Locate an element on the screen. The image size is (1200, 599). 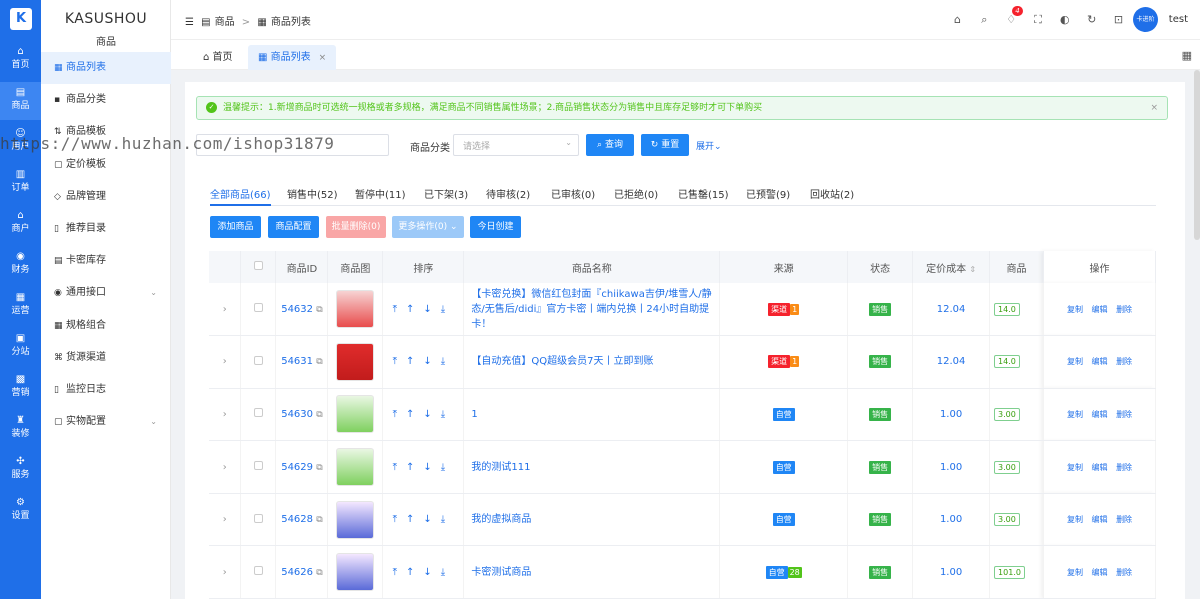
status-tab: 待审核(2) is located at coordinates (508, 196).